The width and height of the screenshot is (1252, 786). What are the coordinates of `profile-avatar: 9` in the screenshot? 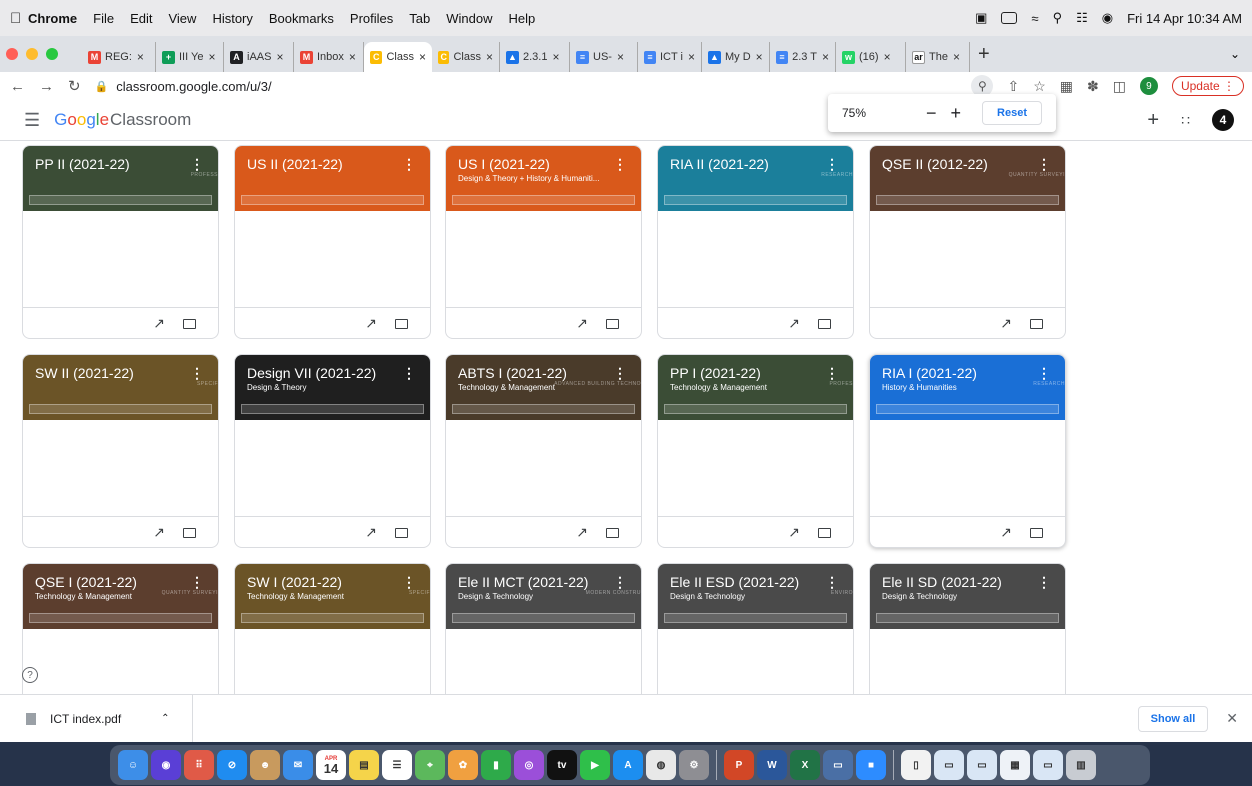 It's located at (1148, 86).